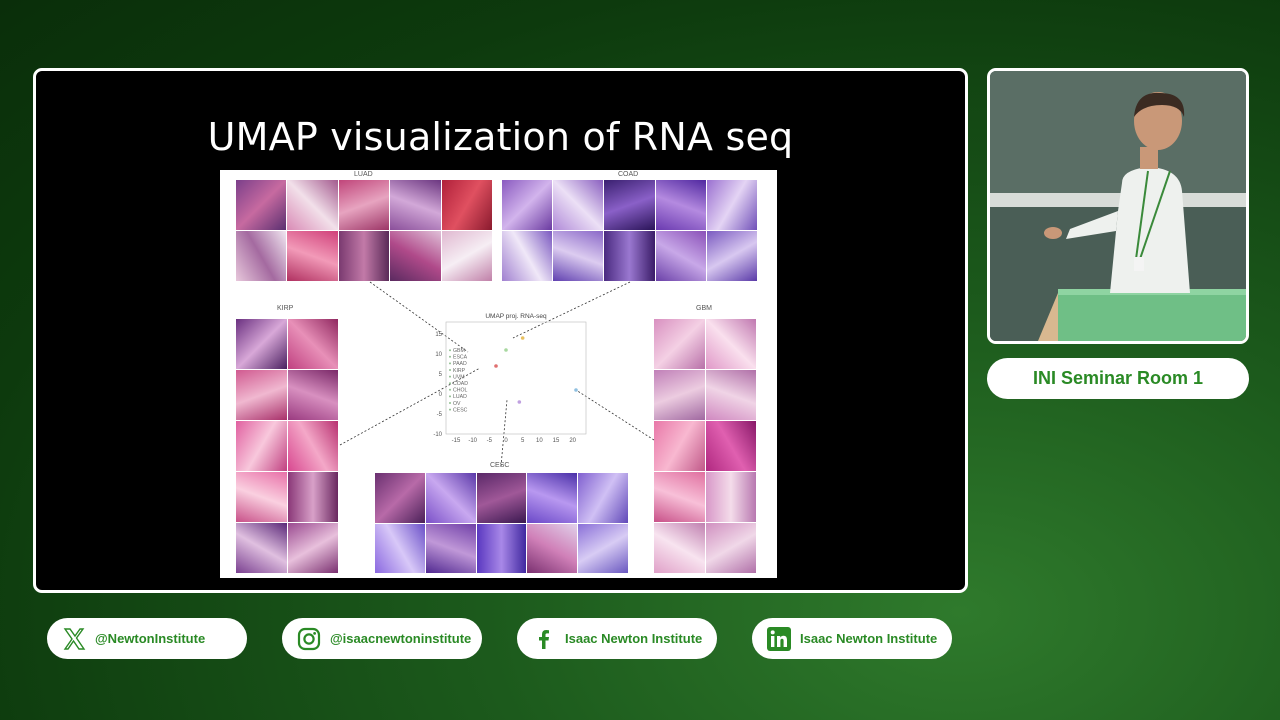  I want to click on social-linkedin-label: Isaac Newton Institute, so click(869, 638).